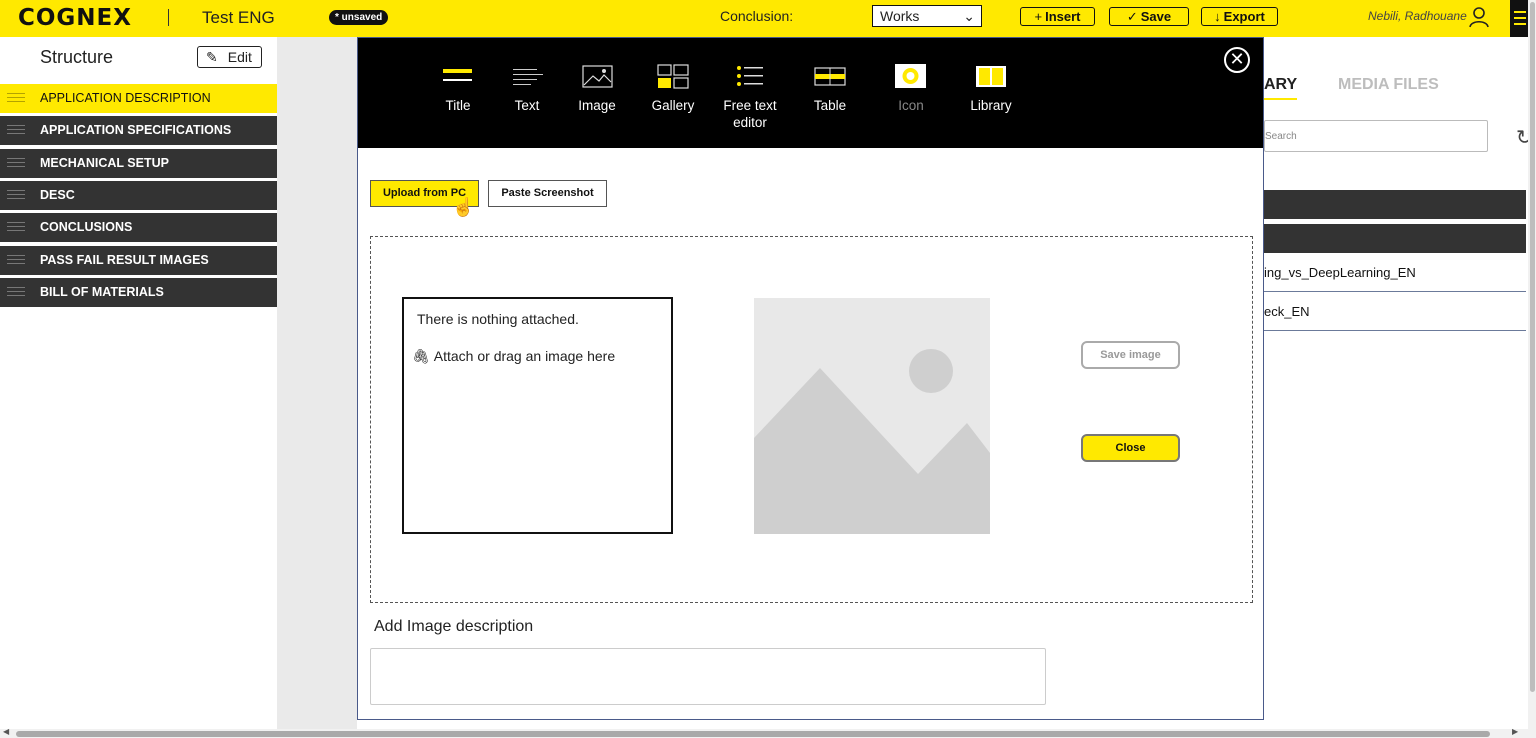  Describe the element at coordinates (138, 195) in the screenshot. I see `sidebar-item: DESC` at that location.